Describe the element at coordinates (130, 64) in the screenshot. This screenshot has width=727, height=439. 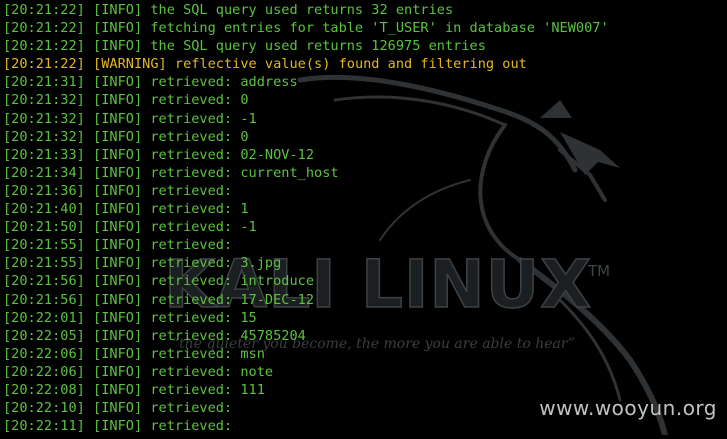
I see `log-level: [WARNING]` at that location.